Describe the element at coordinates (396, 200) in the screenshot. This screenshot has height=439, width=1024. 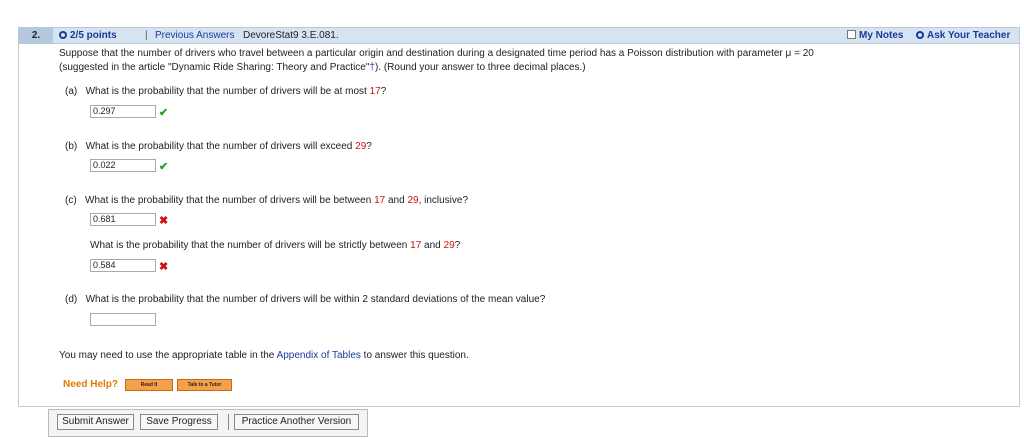
I see `part-c-mid: and` at that location.